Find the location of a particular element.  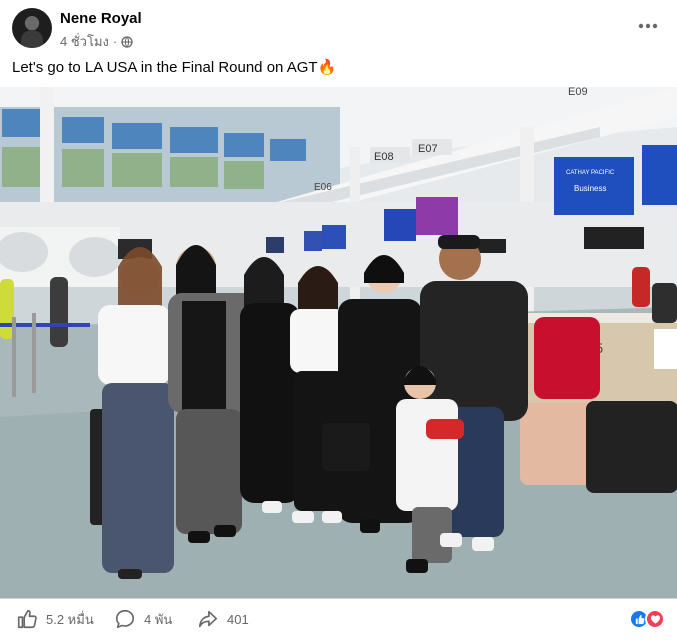

post-meta: 4 ชั่วโมง · is located at coordinates (96, 41).